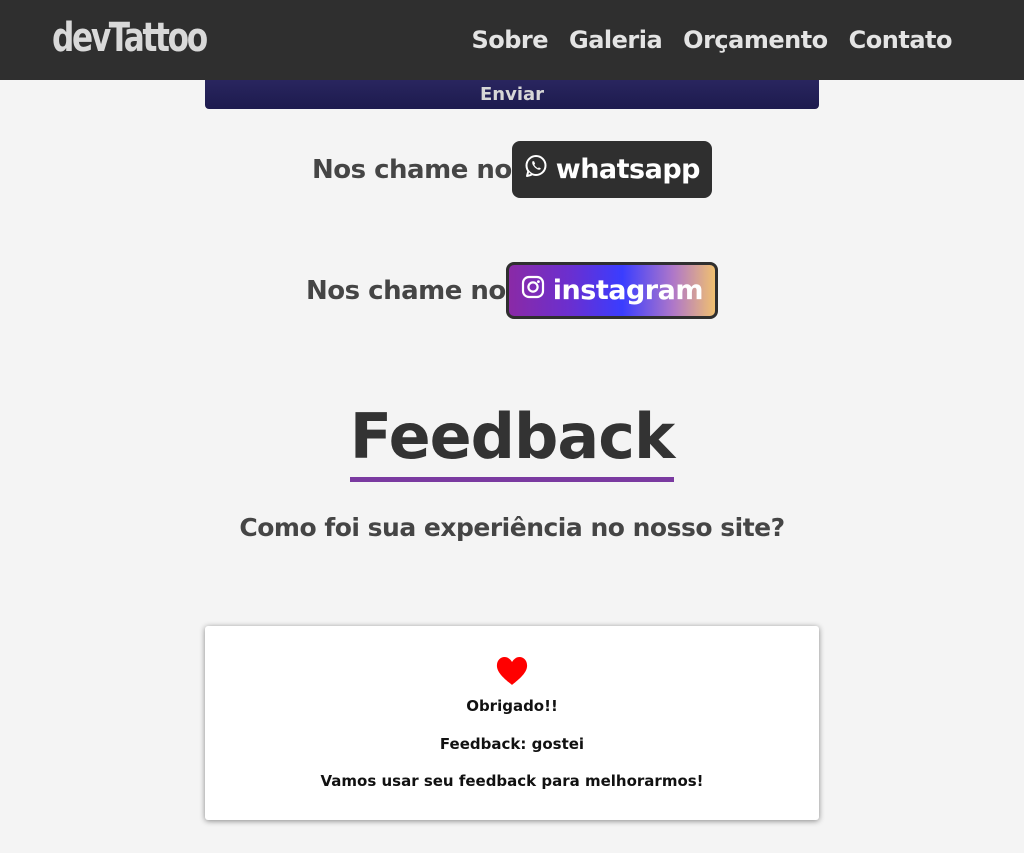  Describe the element at coordinates (411, 169) in the screenshot. I see `whatsapp-prefix: Nos chame no` at that location.